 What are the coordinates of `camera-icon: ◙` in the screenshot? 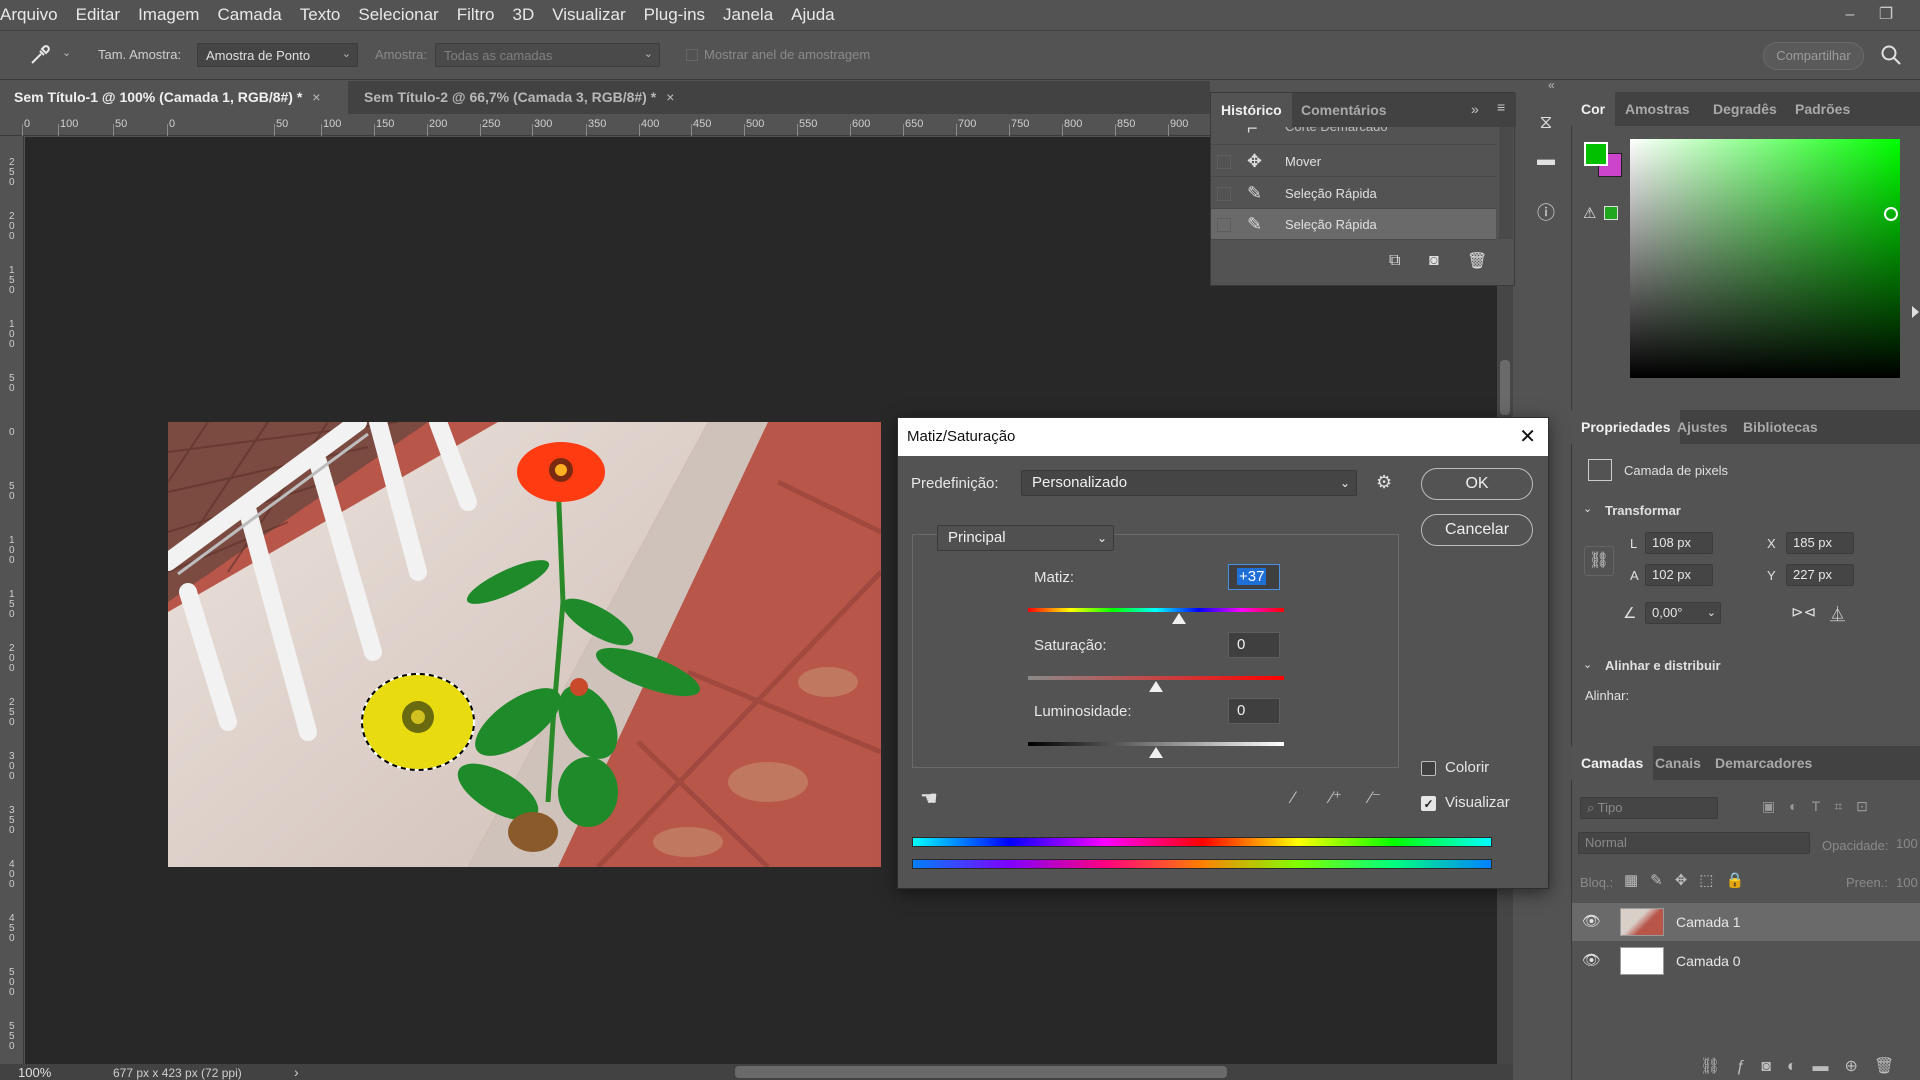 It's located at (1434, 261).